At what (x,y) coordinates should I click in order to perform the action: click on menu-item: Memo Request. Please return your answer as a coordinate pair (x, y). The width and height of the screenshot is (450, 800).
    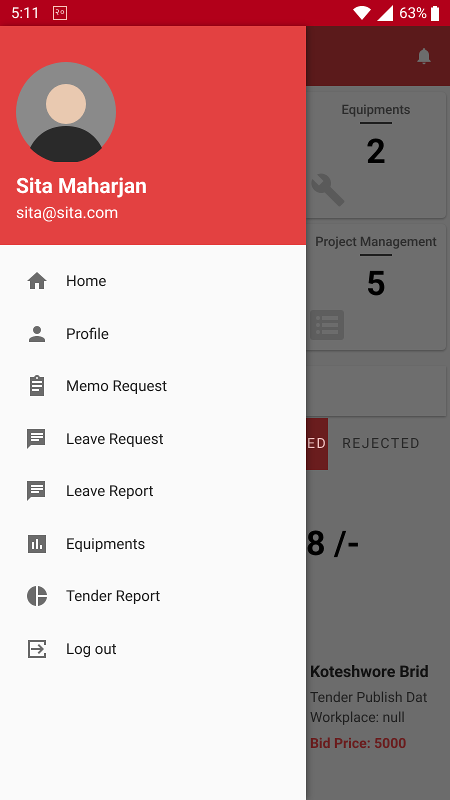
    Looking at the image, I should click on (153, 386).